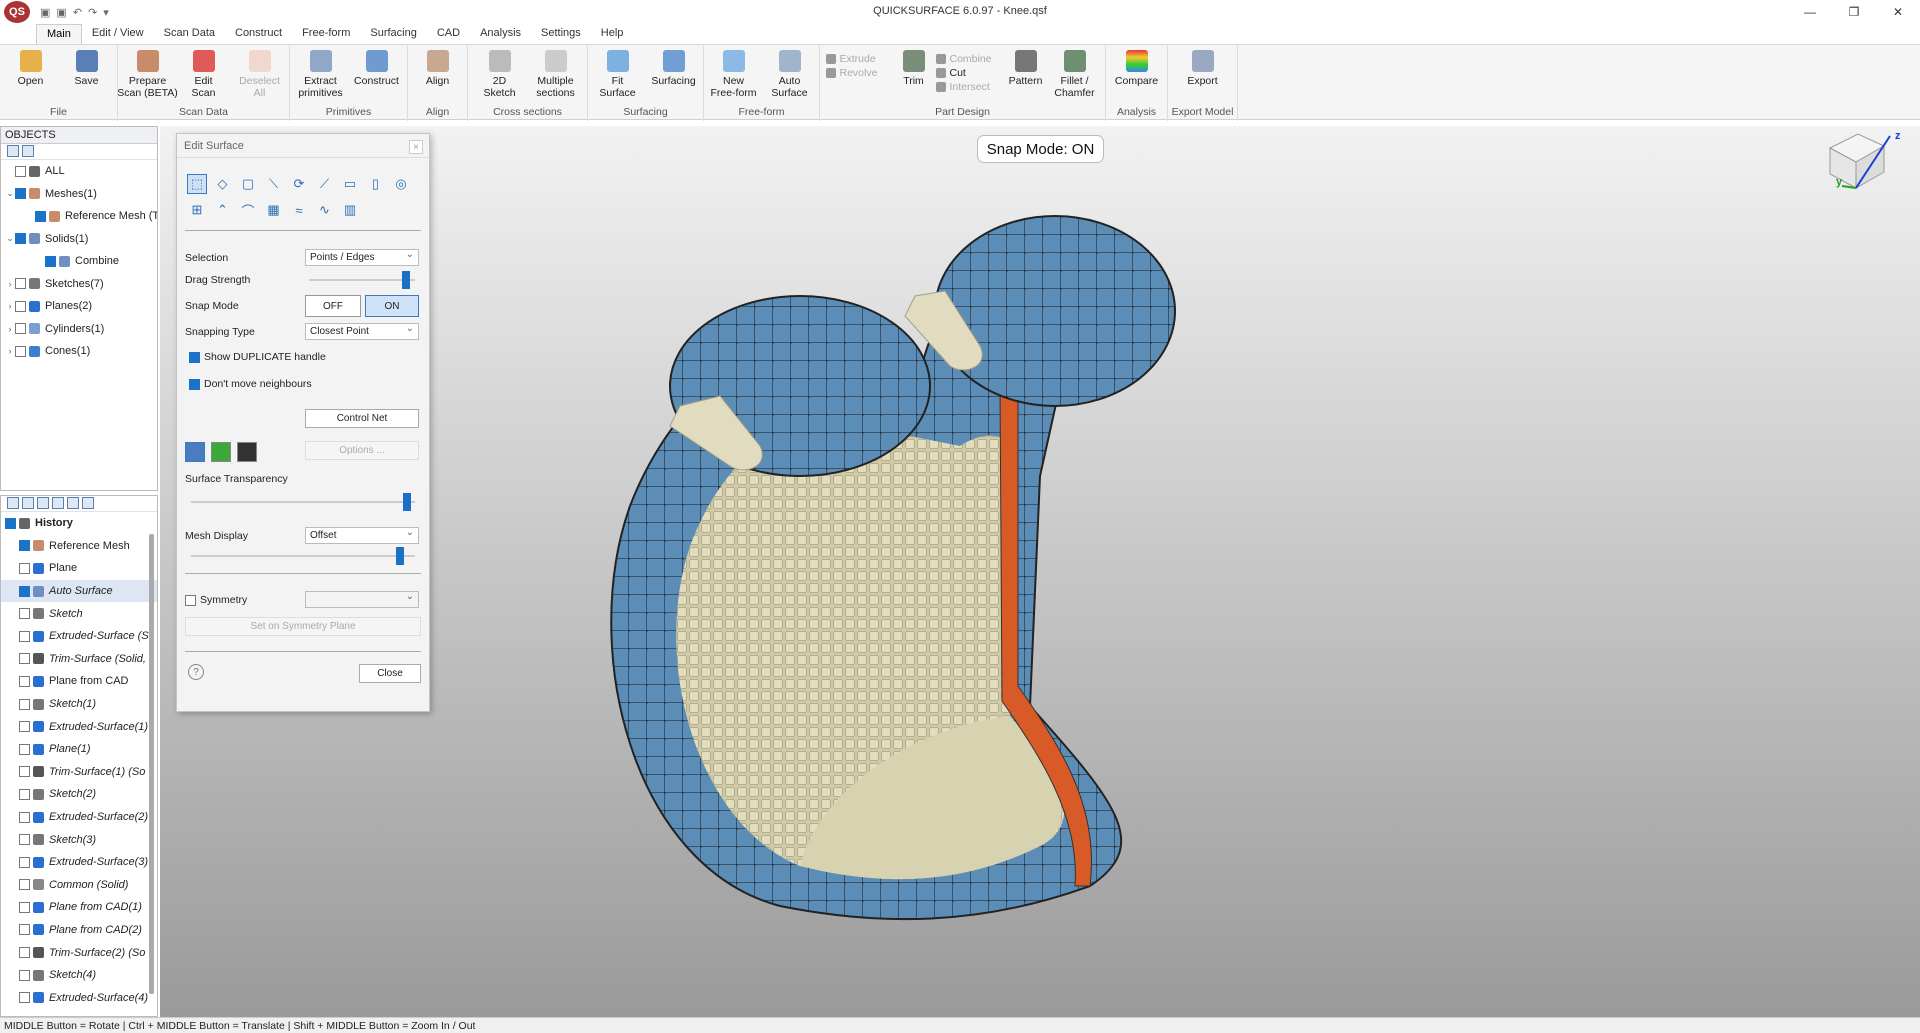  What do you see at coordinates (88, 503) in the screenshot?
I see `last-step-icon` at bounding box center [88, 503].